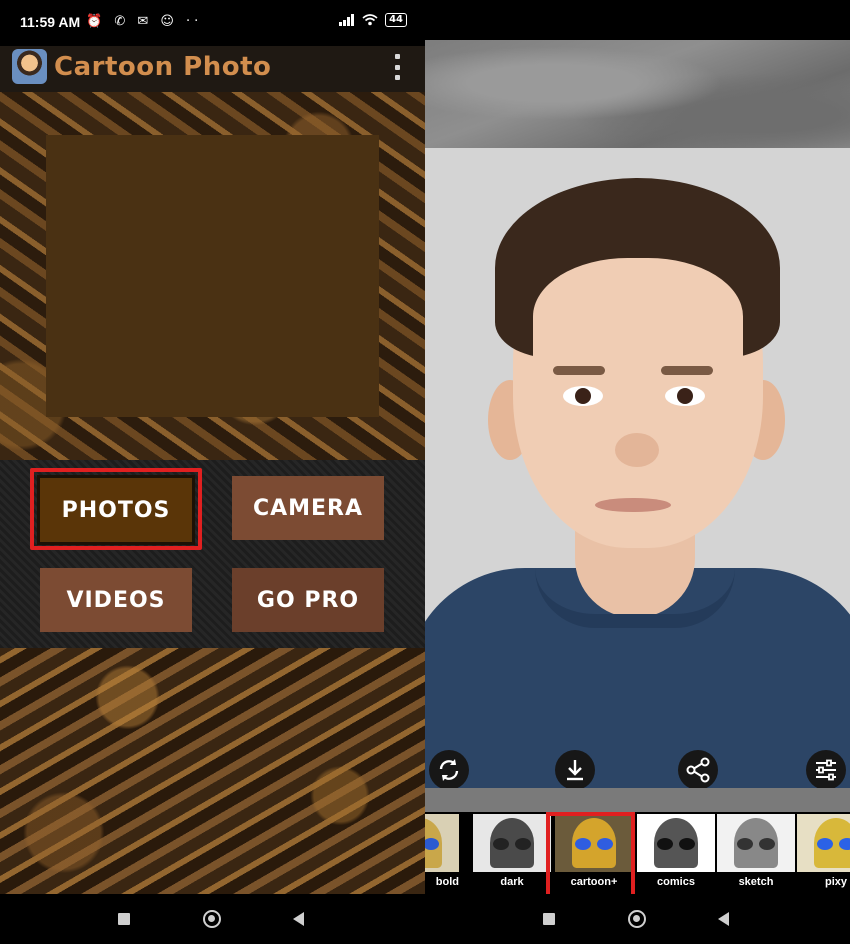 The height and width of the screenshot is (944, 850). Describe the element at coordinates (212, 23) in the screenshot. I see `status-bar: 11:59 AM ⏰ ✆ ✉ ☺ ·· 44` at that location.